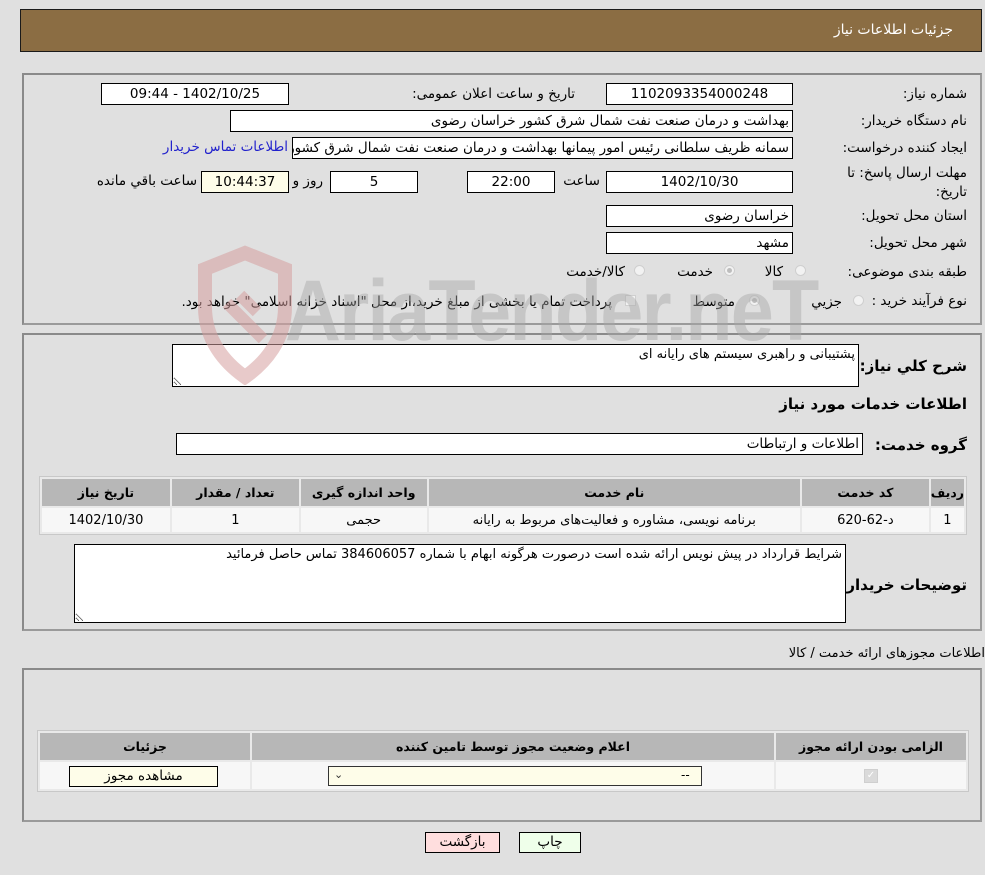 This screenshot has width=985, height=875. I want to click on buyer-org-label: نام دستگاه خریدار:, so click(913, 121).